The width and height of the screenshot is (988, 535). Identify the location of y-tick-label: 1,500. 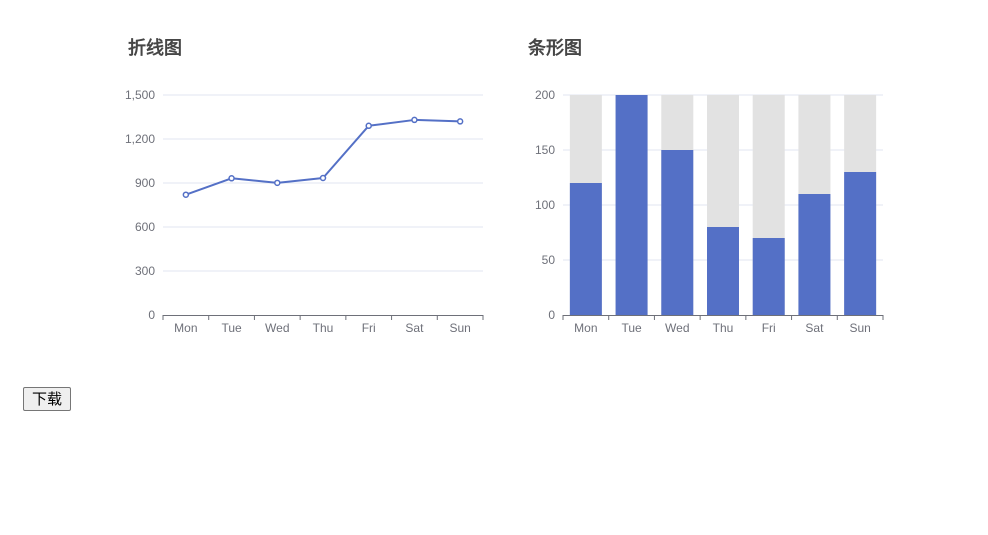
(140, 95).